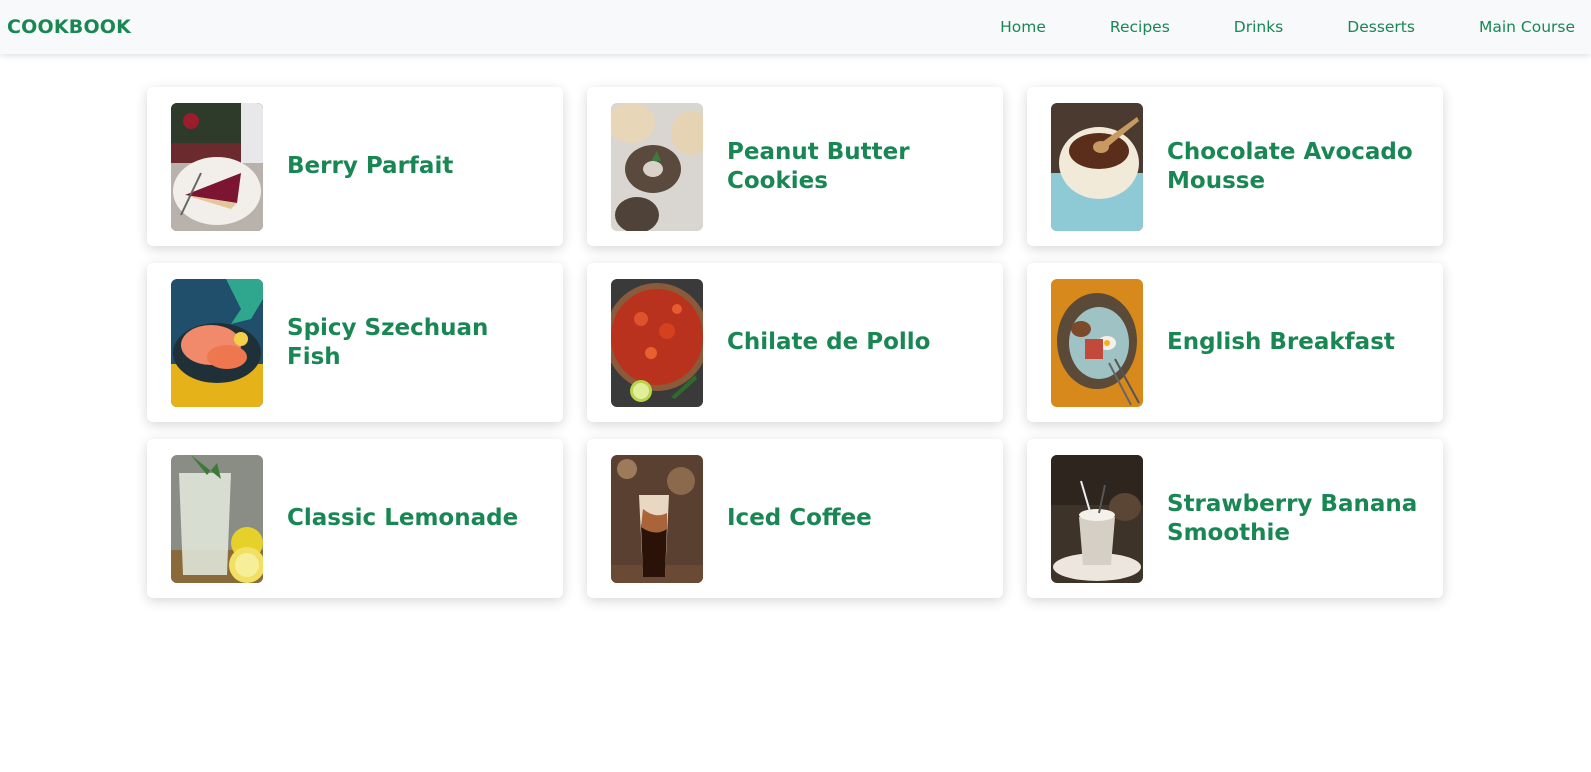 The height and width of the screenshot is (772, 1591). I want to click on recipe-title: Spicy Szechuan Fish, so click(413, 343).